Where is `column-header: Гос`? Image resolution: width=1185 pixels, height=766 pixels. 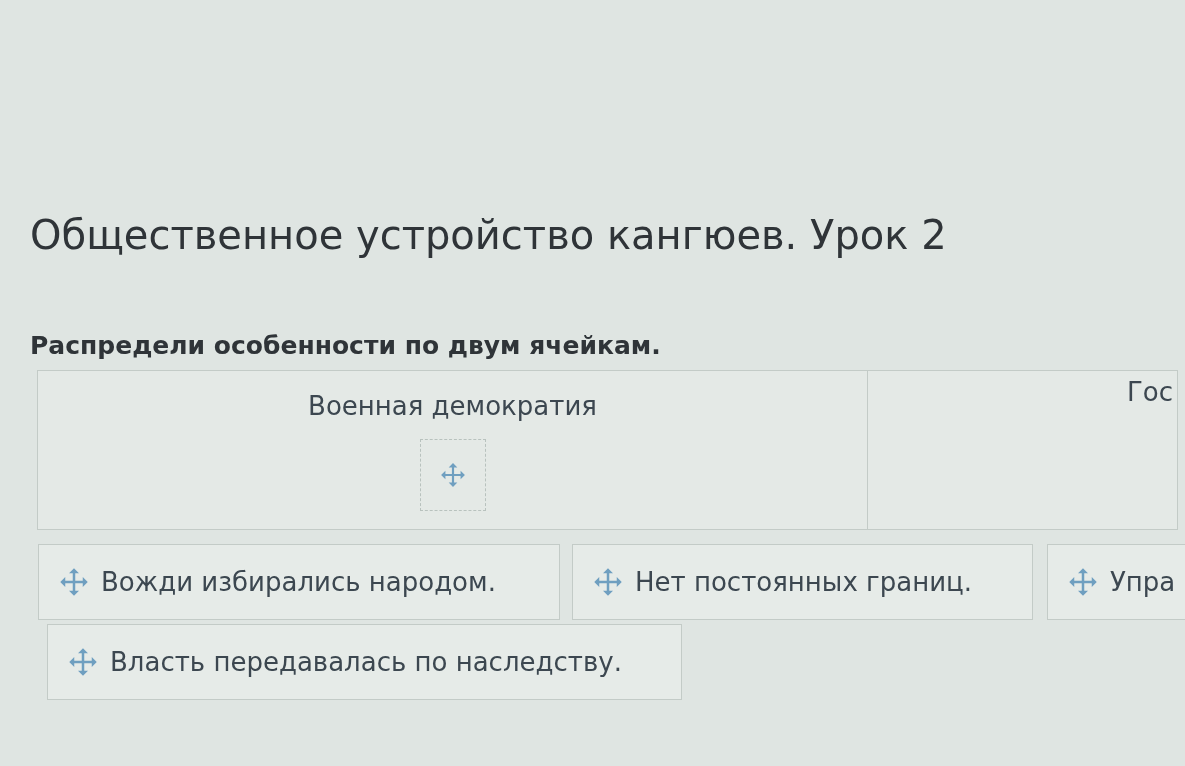
column-header: Гос is located at coordinates (1149, 392).